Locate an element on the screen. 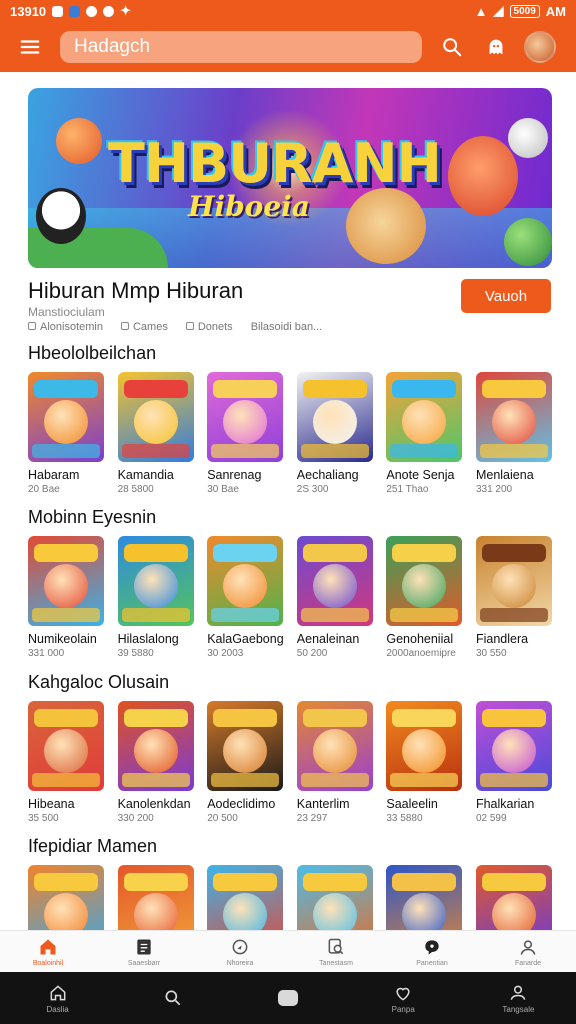 This screenshot has width=576, height=1024. menu-icon is located at coordinates (30, 47).